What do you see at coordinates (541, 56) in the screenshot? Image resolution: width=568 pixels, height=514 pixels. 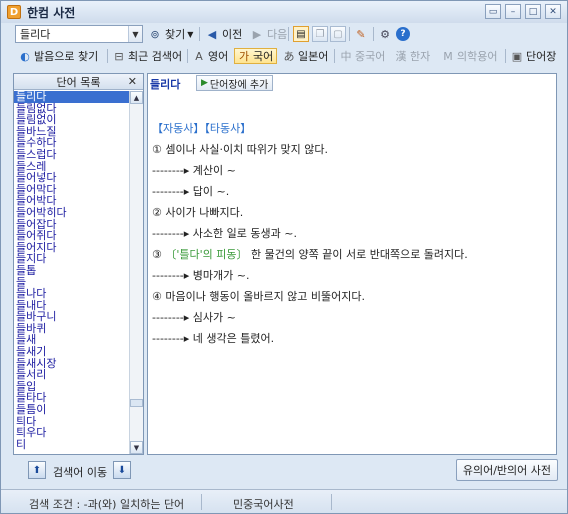 I see `mode-label: 단어장` at bounding box center [541, 56].